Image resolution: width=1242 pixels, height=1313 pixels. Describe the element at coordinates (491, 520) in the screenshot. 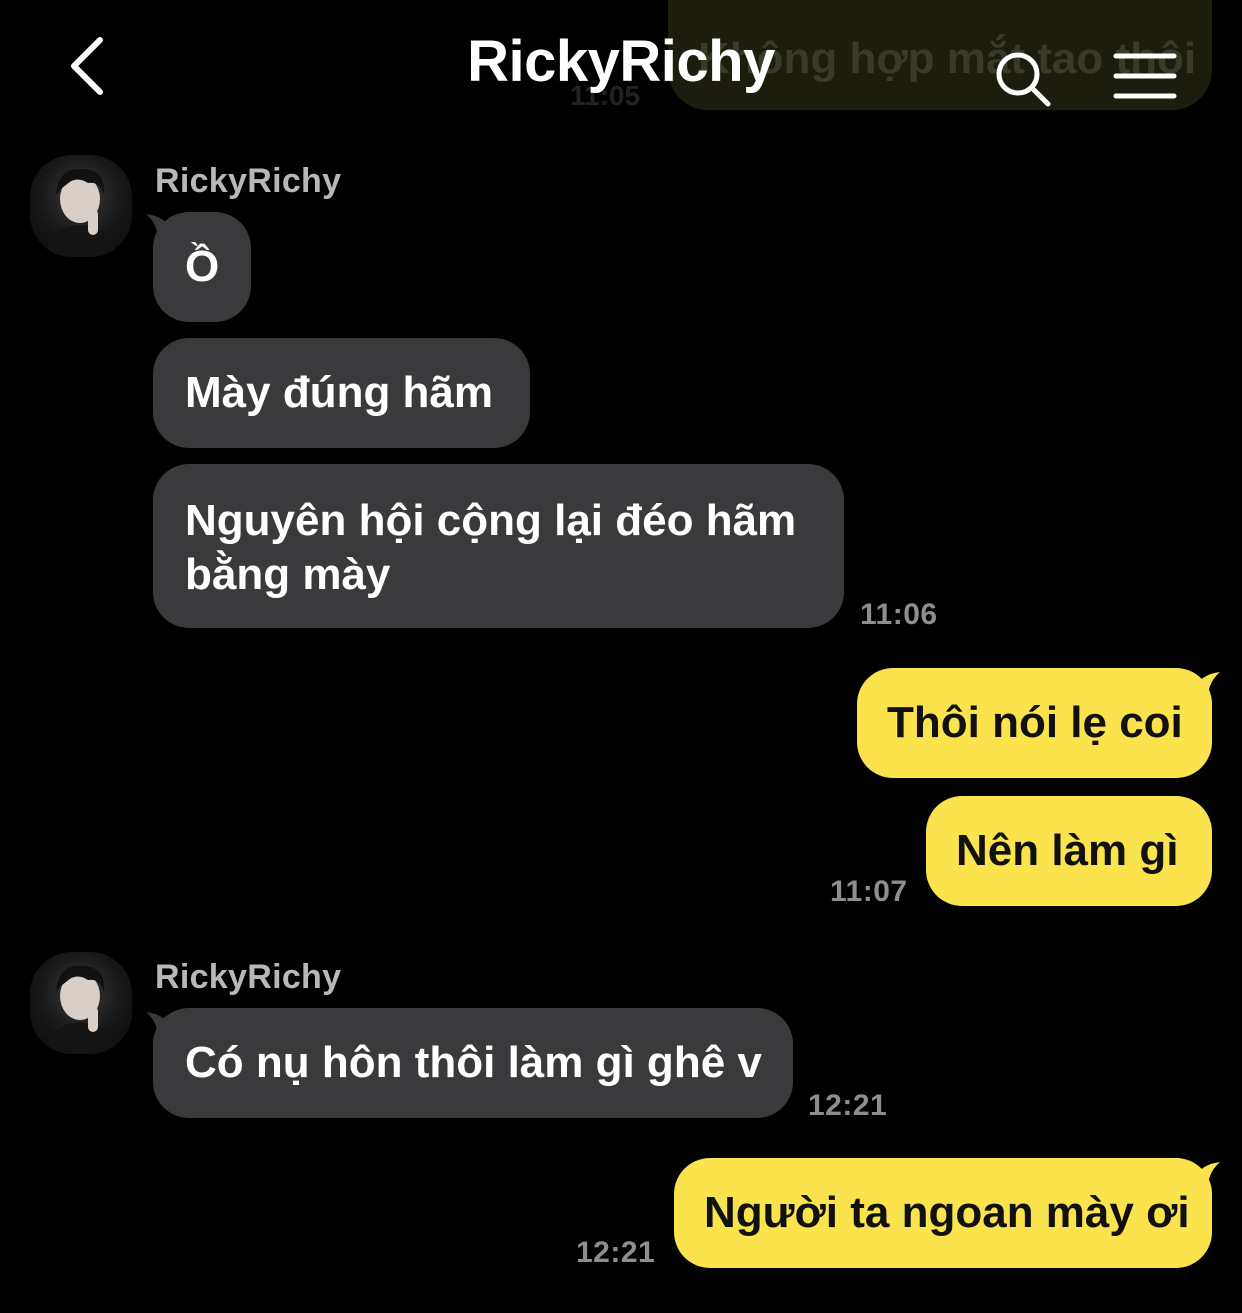

I see `message-text-line: Nguyên hội cộng lại đéo hãm` at that location.